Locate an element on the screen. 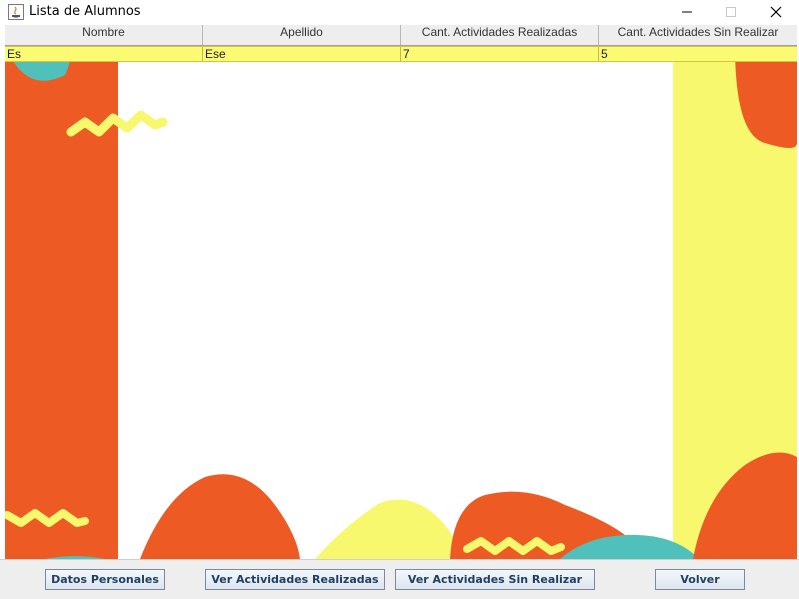 Image resolution: width=799 pixels, height=599 pixels. maximize-icon is located at coordinates (731, 12).